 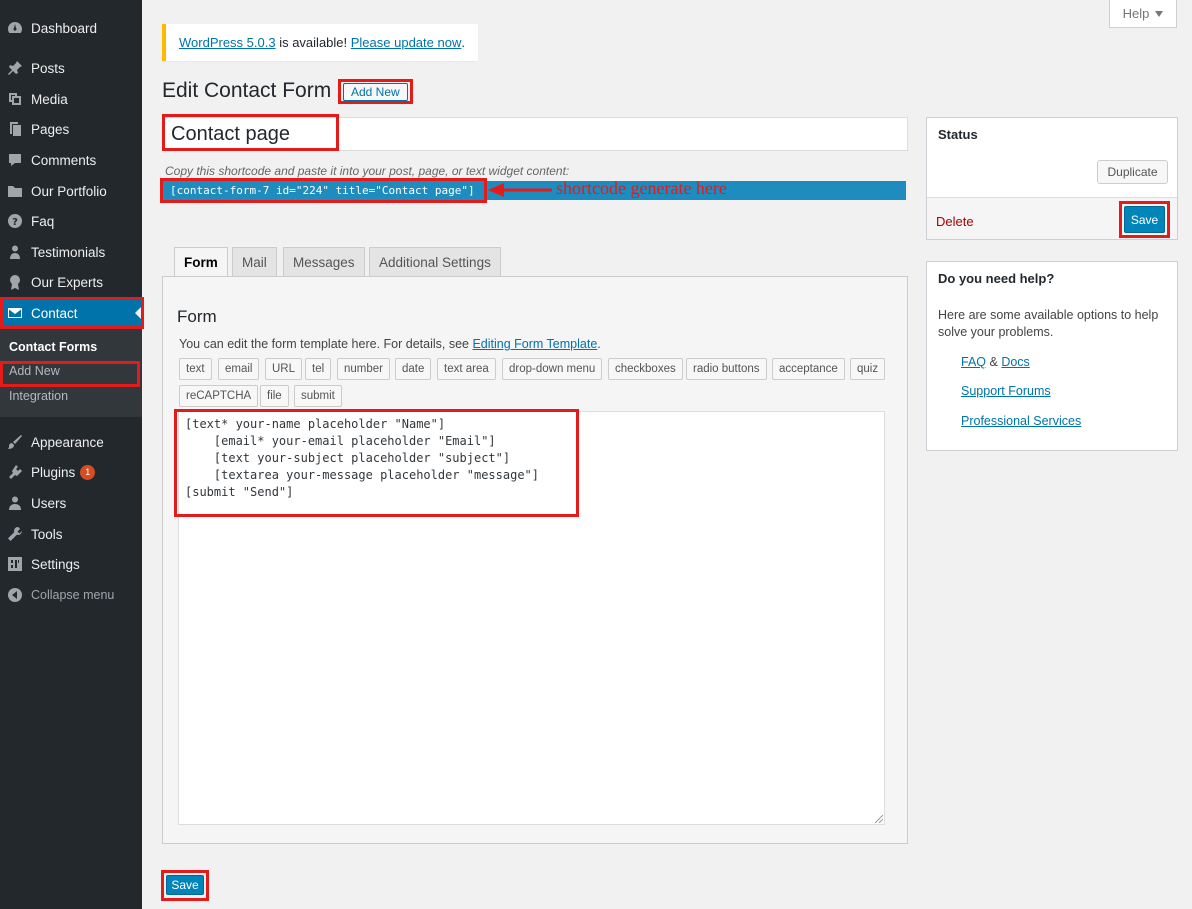 What do you see at coordinates (67, 442) in the screenshot?
I see `menu-item-label: Appearance` at bounding box center [67, 442].